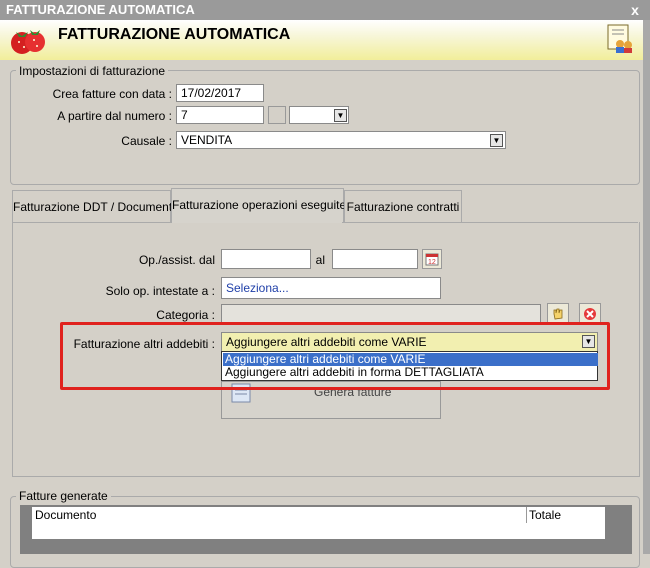 The image size is (650, 568). Describe the element at coordinates (321, 40) in the screenshot. I see `form-header: FATTURAZIONE AUTOMATICA` at that location.